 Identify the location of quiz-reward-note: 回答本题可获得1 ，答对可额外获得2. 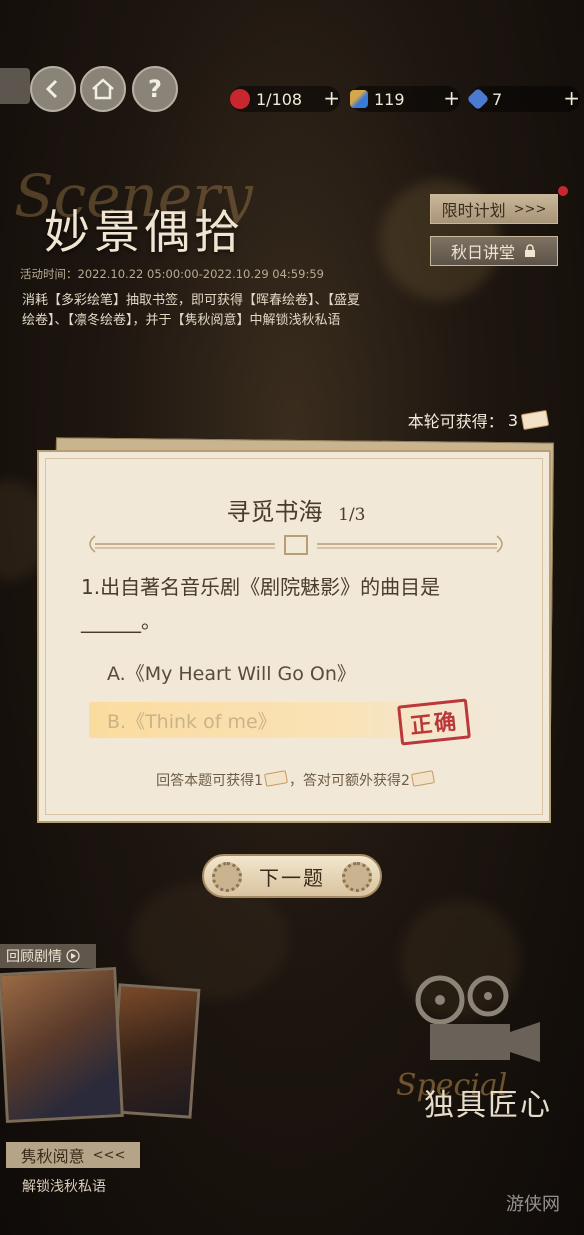
(296, 780).